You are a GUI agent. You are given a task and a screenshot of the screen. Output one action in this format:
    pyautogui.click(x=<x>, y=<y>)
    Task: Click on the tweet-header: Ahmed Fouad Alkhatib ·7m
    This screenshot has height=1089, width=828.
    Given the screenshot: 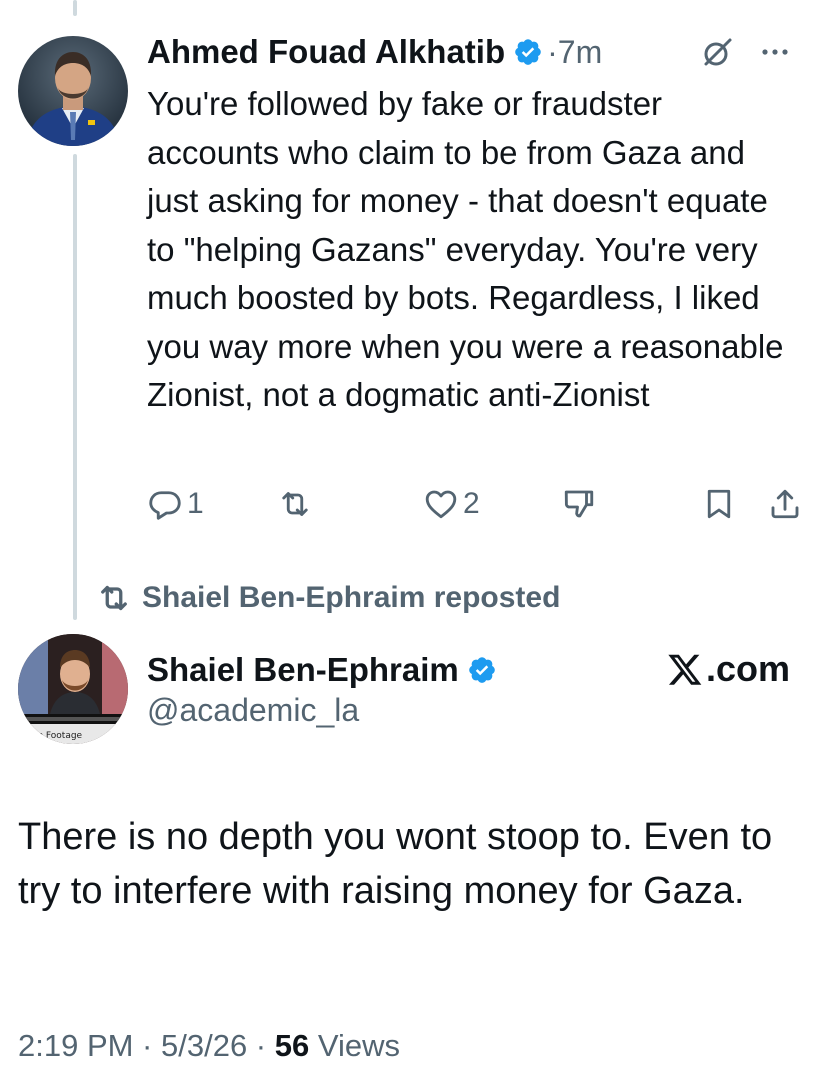 What is the action you would take?
    pyautogui.click(x=478, y=52)
    